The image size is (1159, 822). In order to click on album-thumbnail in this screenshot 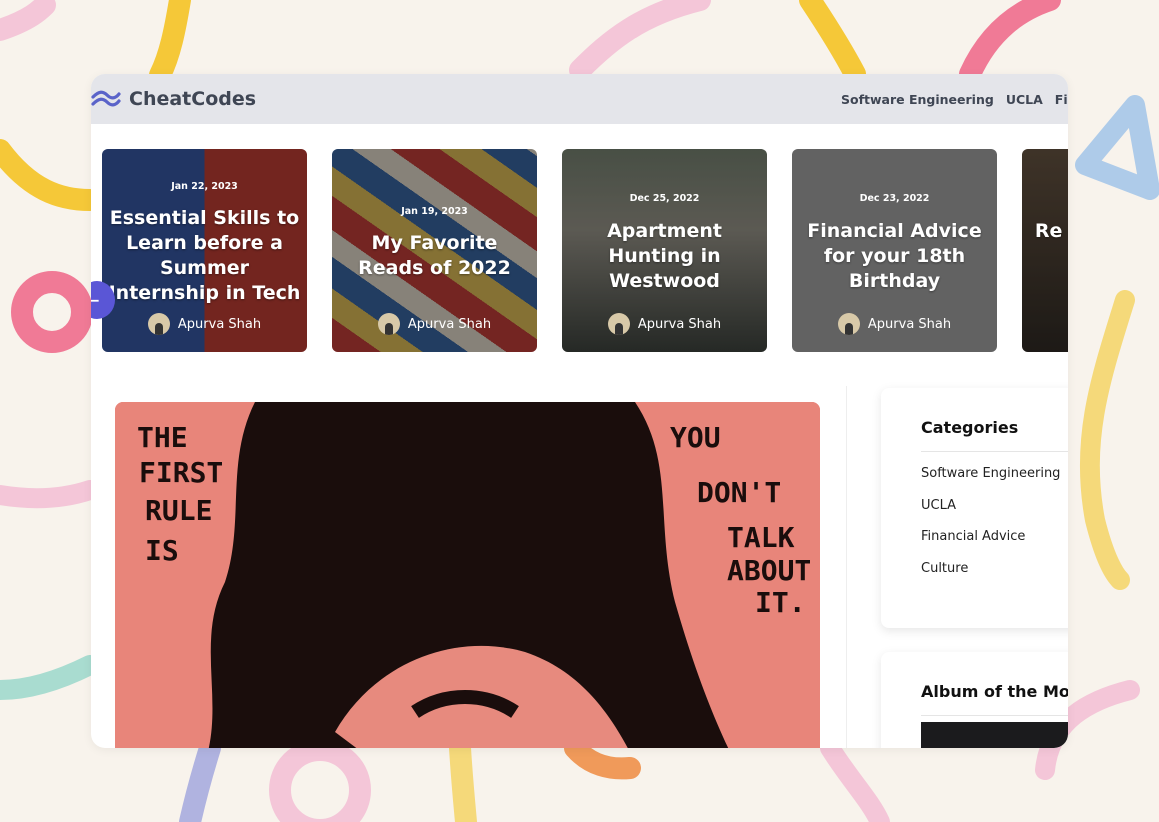, I will do `click(994, 735)`.